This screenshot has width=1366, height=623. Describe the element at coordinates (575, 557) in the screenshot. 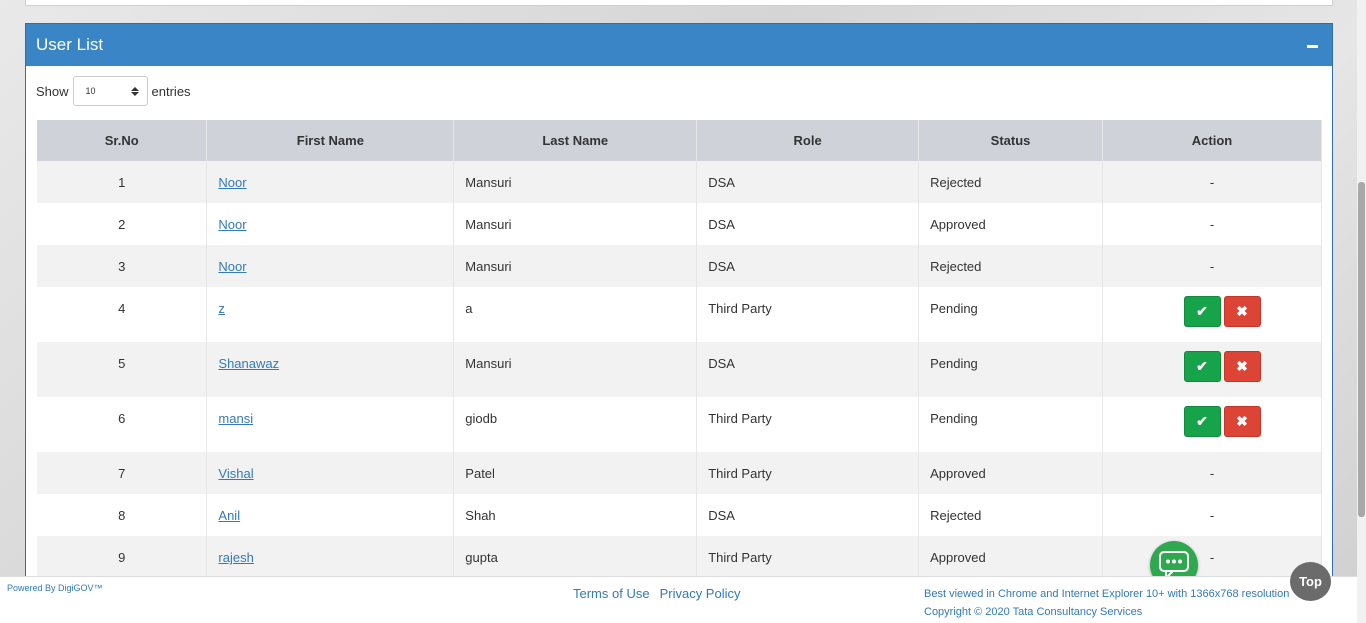

I see `cell-last-name: gupta` at that location.